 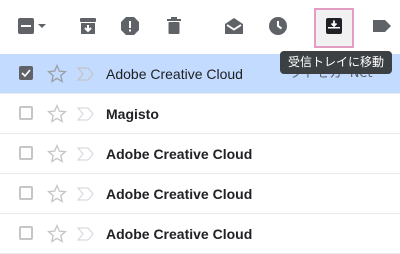 What do you see at coordinates (132, 114) in the screenshot?
I see `sender-name: Magisto` at bounding box center [132, 114].